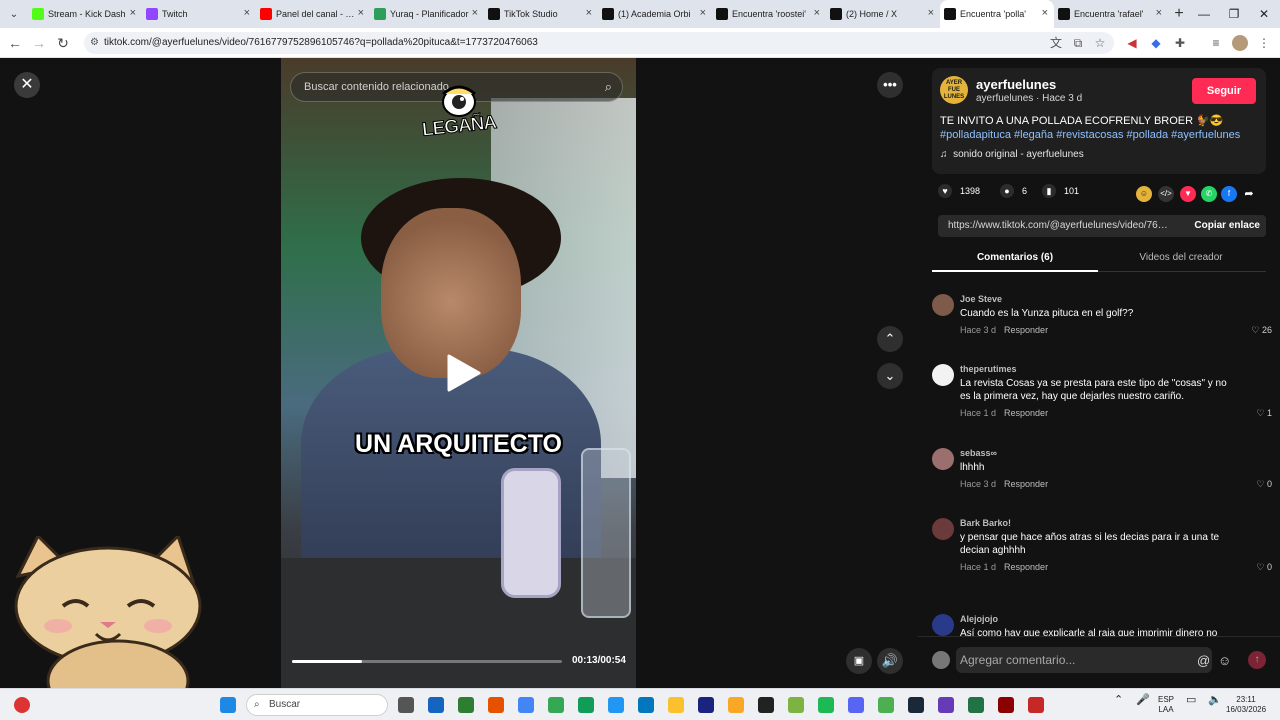 The height and width of the screenshot is (720, 1280). I want to click on browser-tab: Encuentra 'rafael' ×, so click(1111, 14).